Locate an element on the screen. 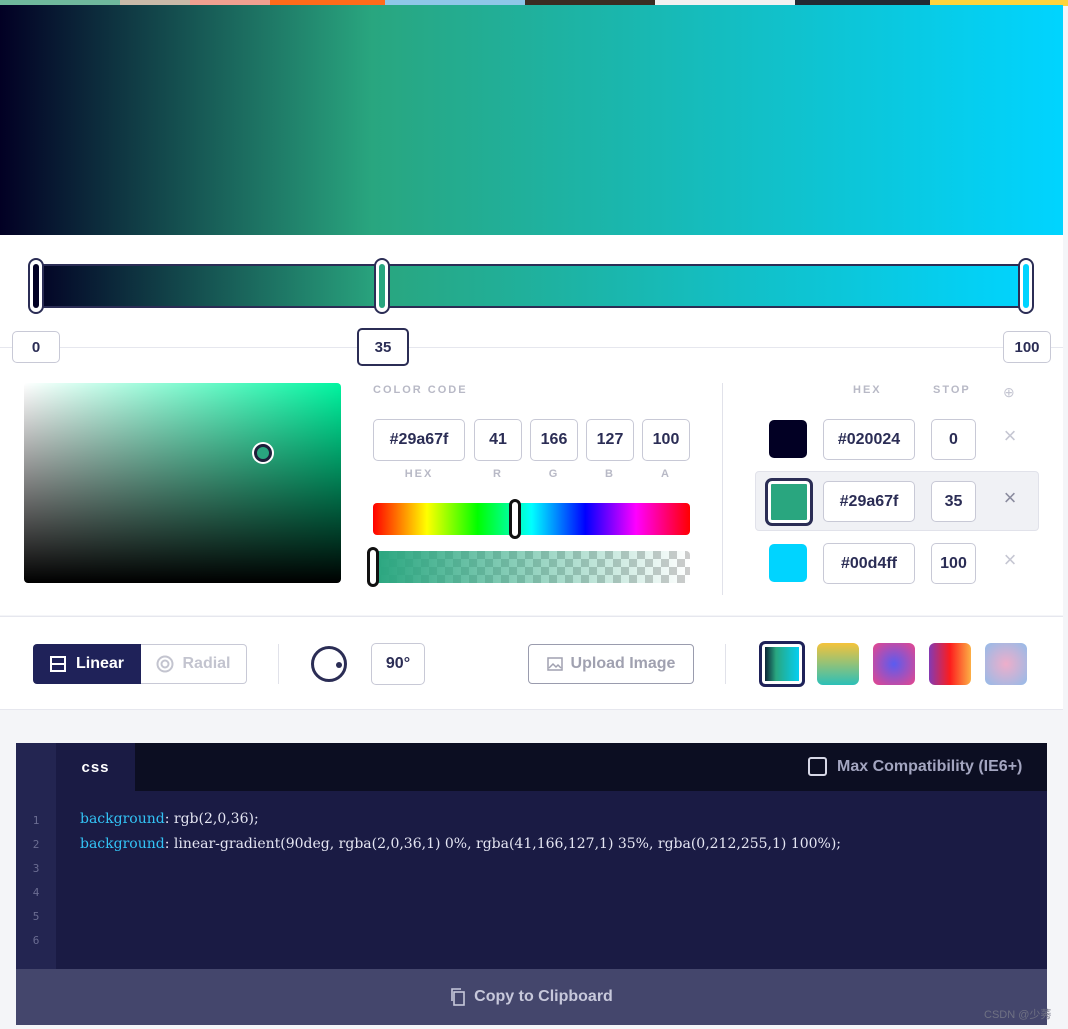 The height and width of the screenshot is (1029, 1068). hex-input: #29a67f is located at coordinates (419, 440).